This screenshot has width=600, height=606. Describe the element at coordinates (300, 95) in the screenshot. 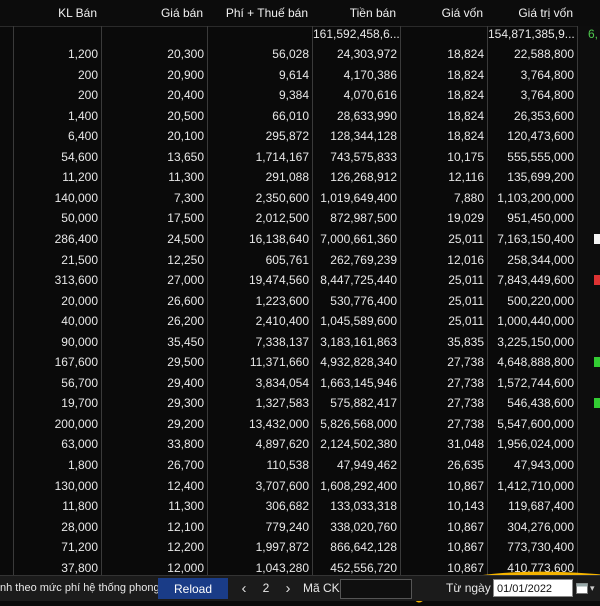

I see `table-row: 200 20,400 9,384 4,070,616 18,824 3,764,800` at that location.